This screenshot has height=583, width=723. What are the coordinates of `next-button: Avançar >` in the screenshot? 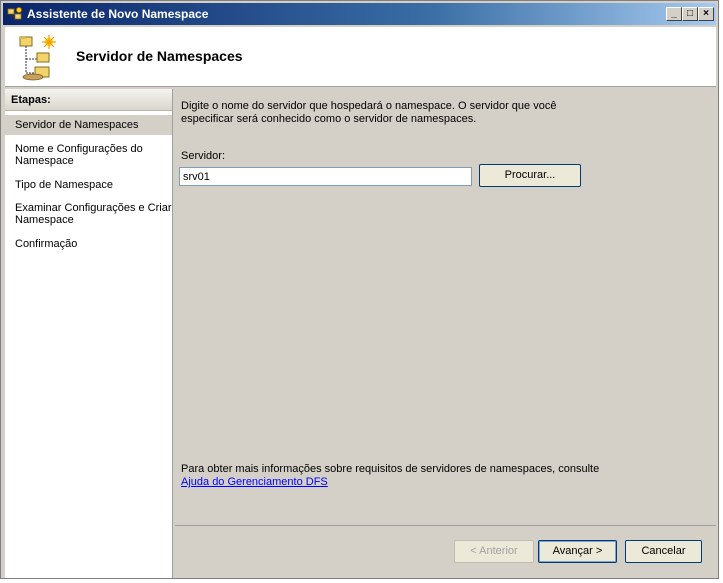 It's located at (577, 551).